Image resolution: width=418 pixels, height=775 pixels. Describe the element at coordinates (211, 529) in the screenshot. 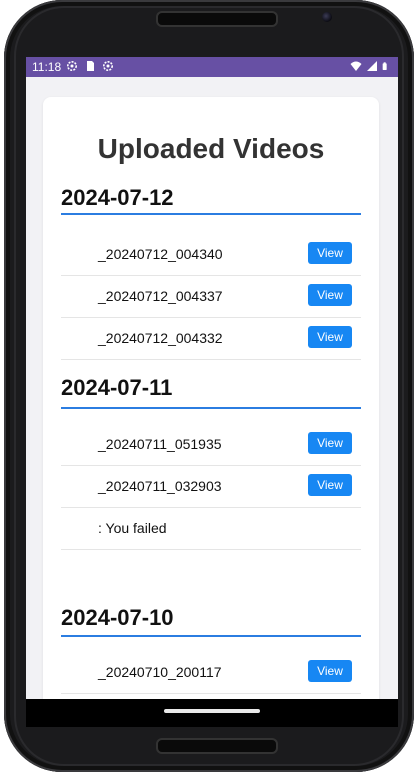

I see `failed-row: : You failed` at that location.